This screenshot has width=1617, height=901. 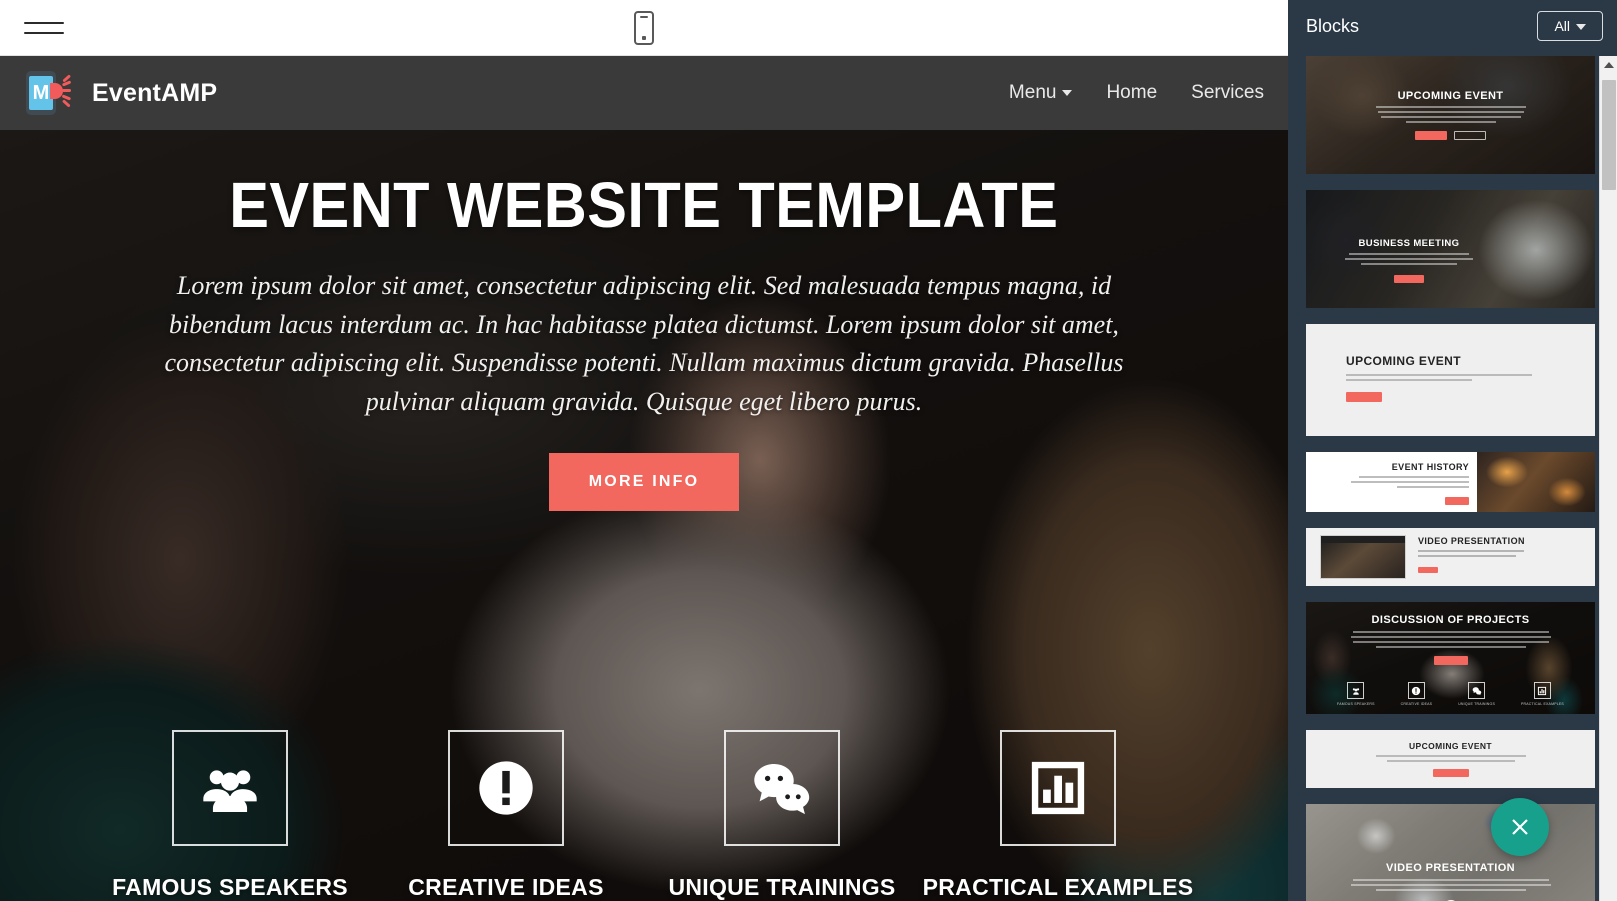 I want to click on feature-label: UNIQUE TRAININGS, so click(x=782, y=887).